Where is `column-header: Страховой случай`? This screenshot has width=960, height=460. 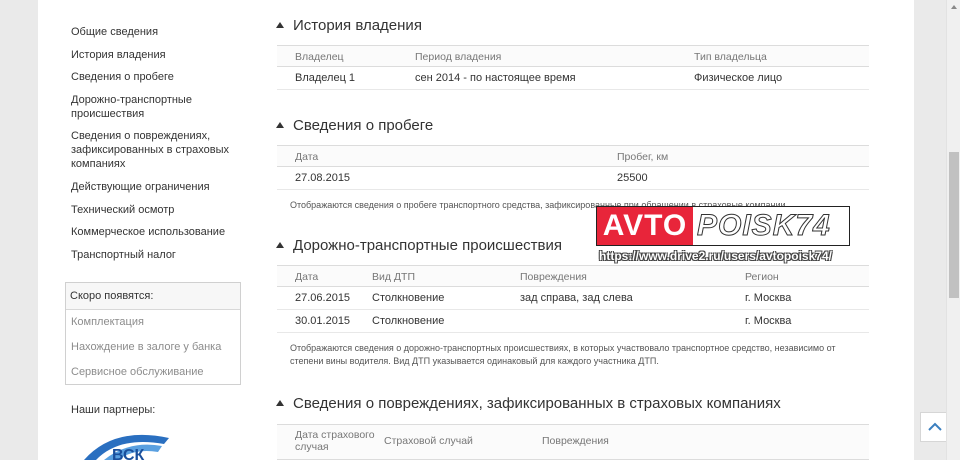 column-header: Страховой случай is located at coordinates (428, 441).